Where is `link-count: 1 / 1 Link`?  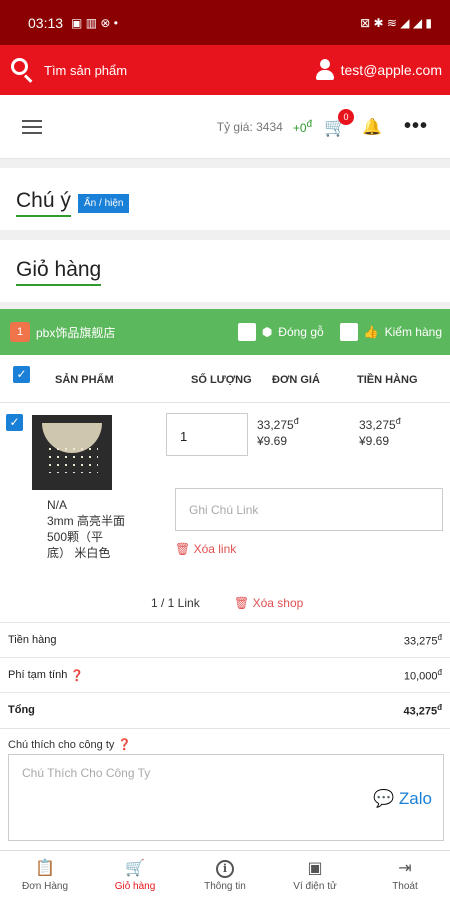
link-count: 1 / 1 Link is located at coordinates (175, 603).